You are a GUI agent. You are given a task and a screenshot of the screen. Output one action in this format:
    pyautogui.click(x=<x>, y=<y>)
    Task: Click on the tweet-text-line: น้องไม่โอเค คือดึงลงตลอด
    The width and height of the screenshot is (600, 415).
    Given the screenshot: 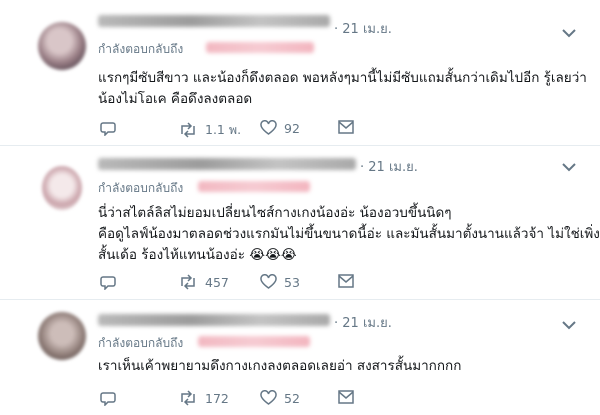 What is the action you would take?
    pyautogui.click(x=175, y=99)
    